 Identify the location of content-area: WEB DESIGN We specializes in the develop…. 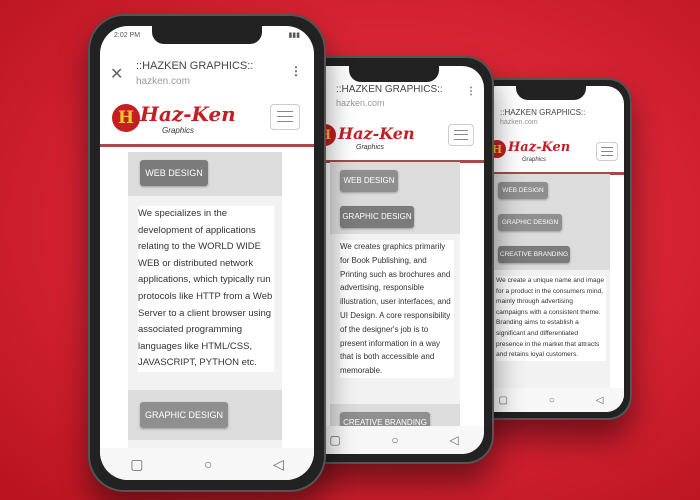
(205, 307).